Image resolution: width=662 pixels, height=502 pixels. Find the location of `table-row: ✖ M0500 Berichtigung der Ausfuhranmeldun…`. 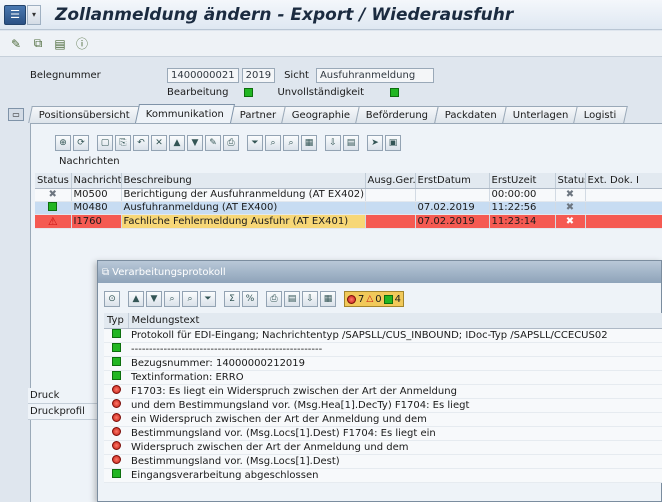

table-row: ✖ M0500 Berichtigung der Ausfuhranmeldun… is located at coordinates (348, 195).